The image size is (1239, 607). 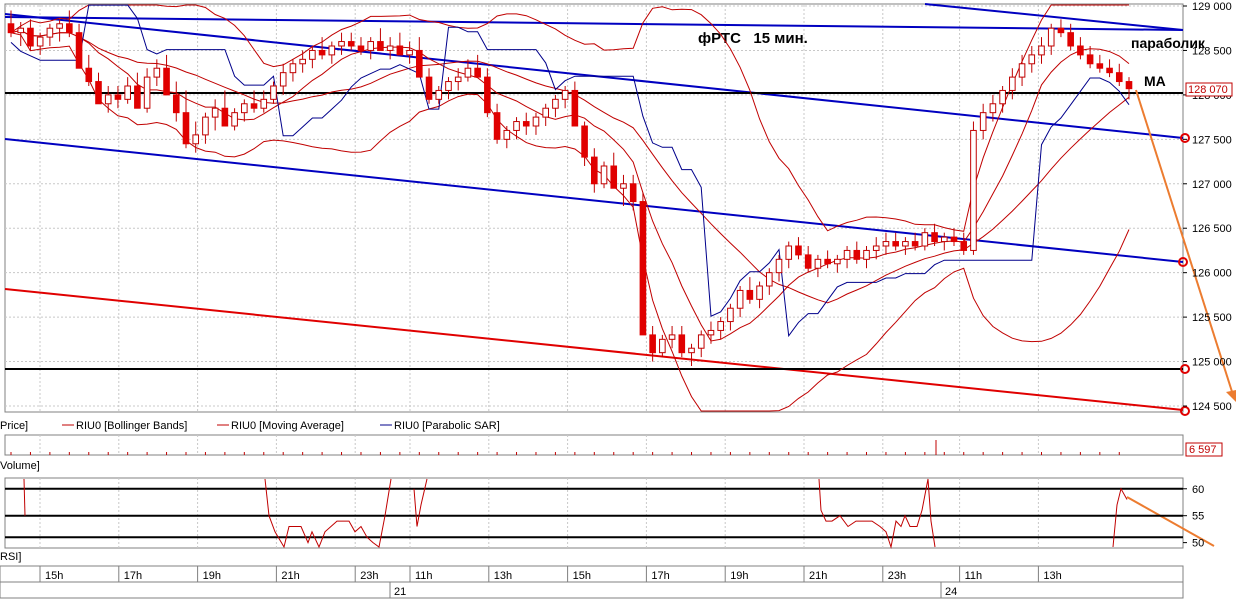 I want to click on chart-title: фРТС 15 мин., so click(x=753, y=38).